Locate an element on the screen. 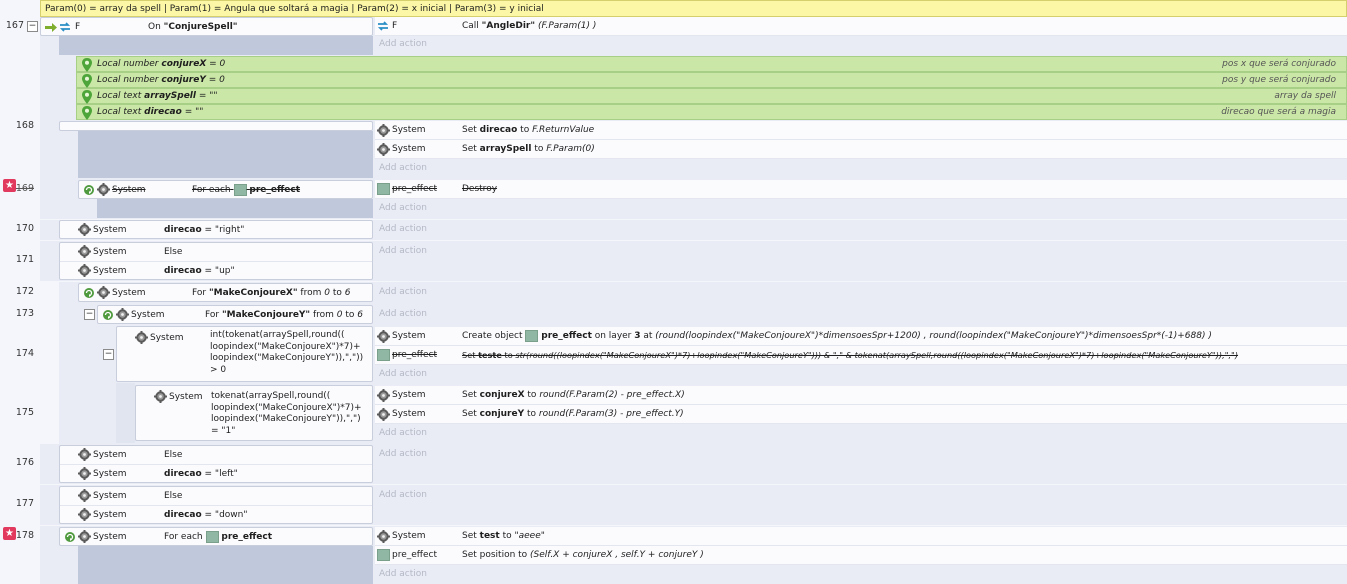  object-name: pre_effect is located at coordinates (415, 189).